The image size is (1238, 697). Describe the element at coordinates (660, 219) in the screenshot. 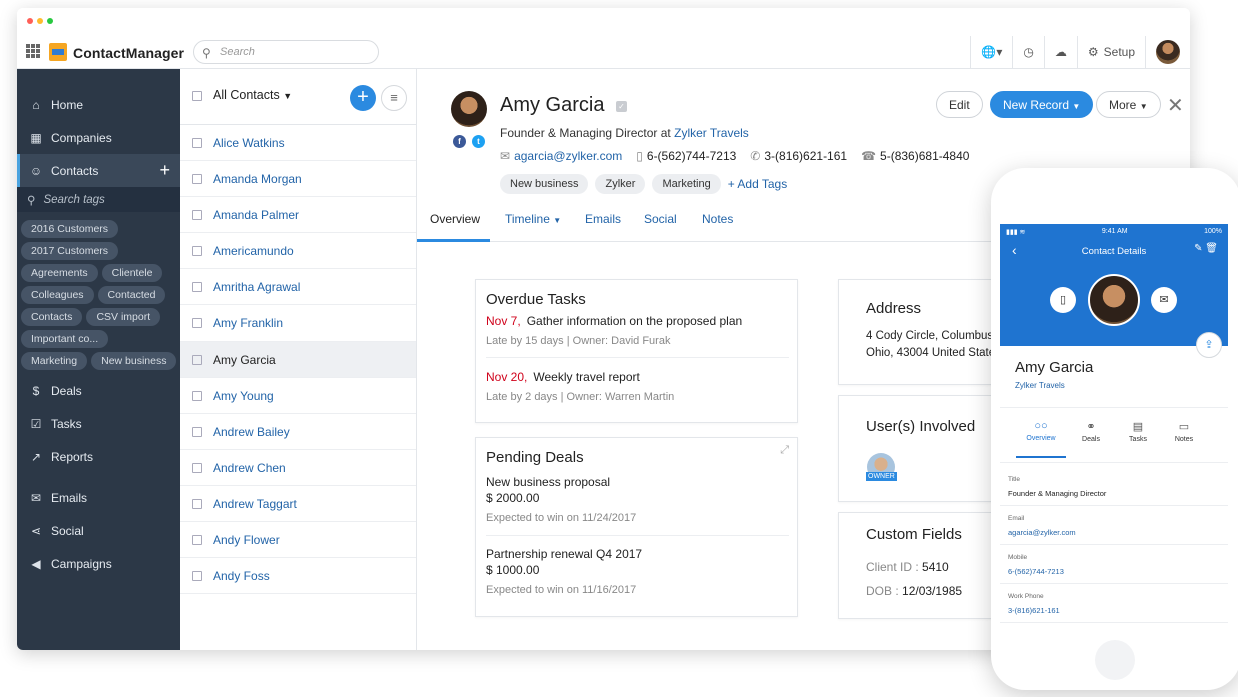

I see `tab-social: Social` at that location.